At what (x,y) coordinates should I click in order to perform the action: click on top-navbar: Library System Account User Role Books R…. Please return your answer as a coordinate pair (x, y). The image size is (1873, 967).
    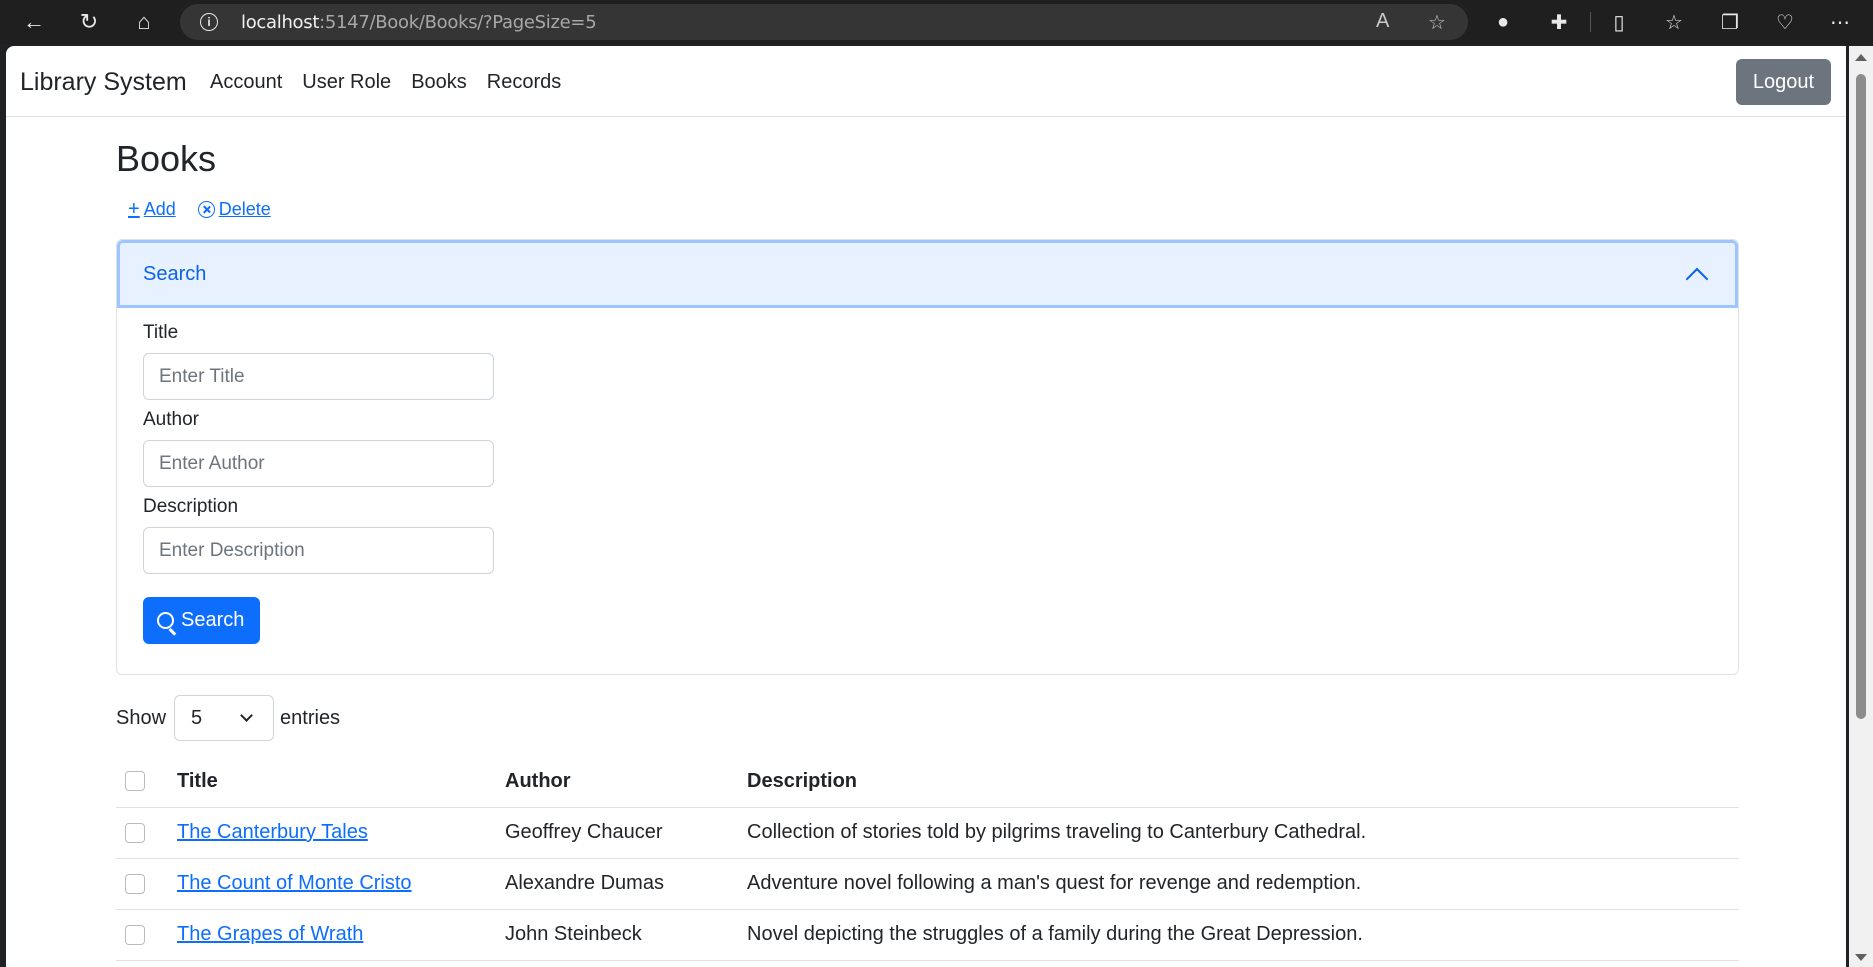
    Looking at the image, I should click on (926, 81).